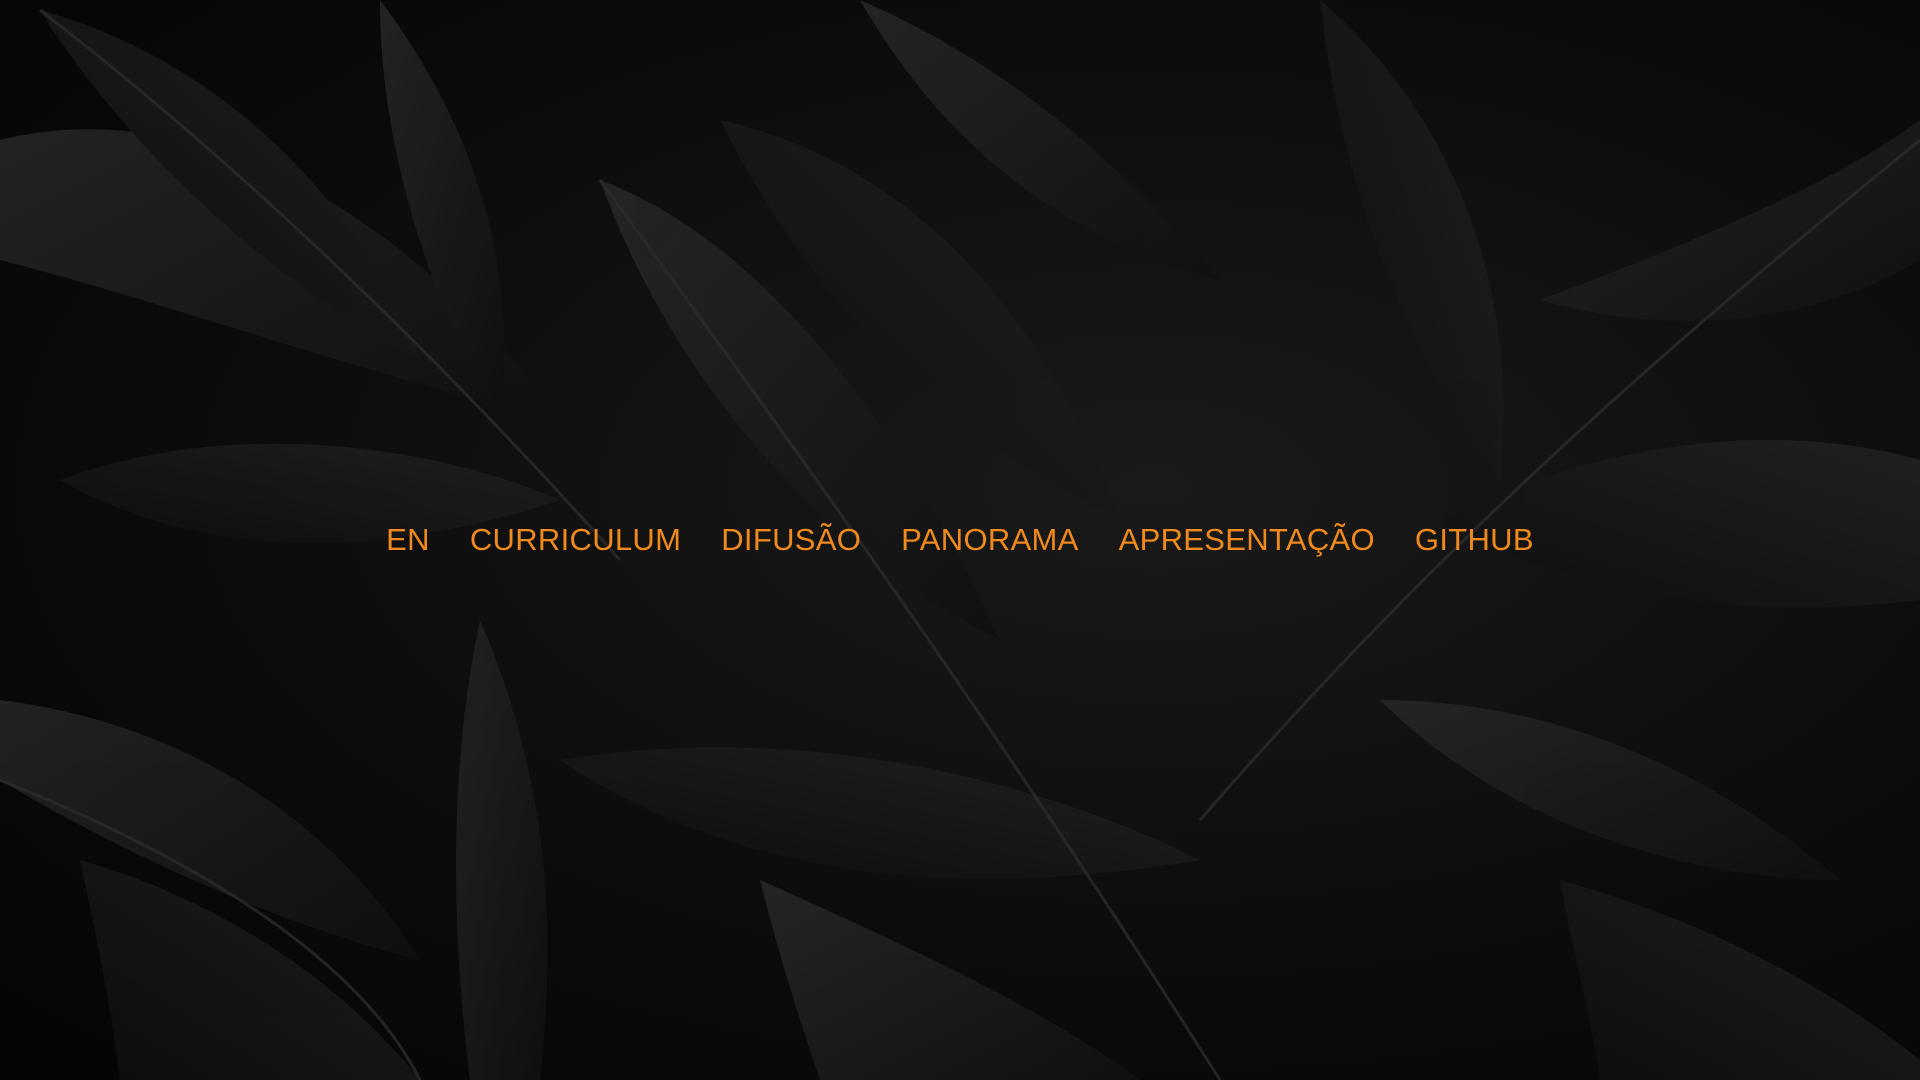 This screenshot has height=1080, width=1920. I want to click on nav-link-github: GITHUB, so click(1474, 540).